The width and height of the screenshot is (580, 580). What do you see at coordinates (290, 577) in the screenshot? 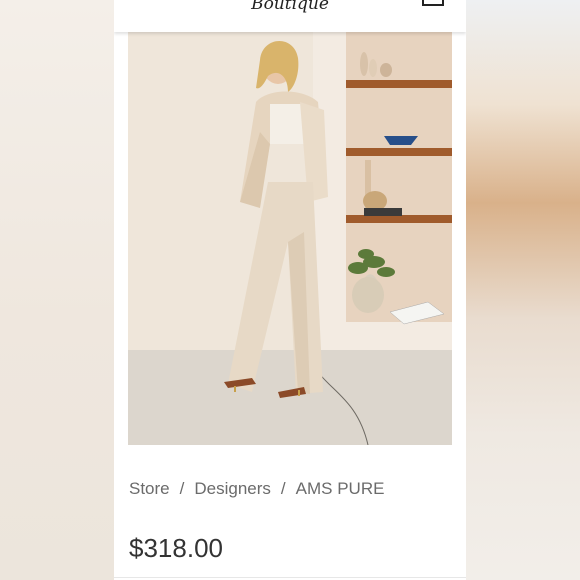
I see `divider` at bounding box center [290, 577].